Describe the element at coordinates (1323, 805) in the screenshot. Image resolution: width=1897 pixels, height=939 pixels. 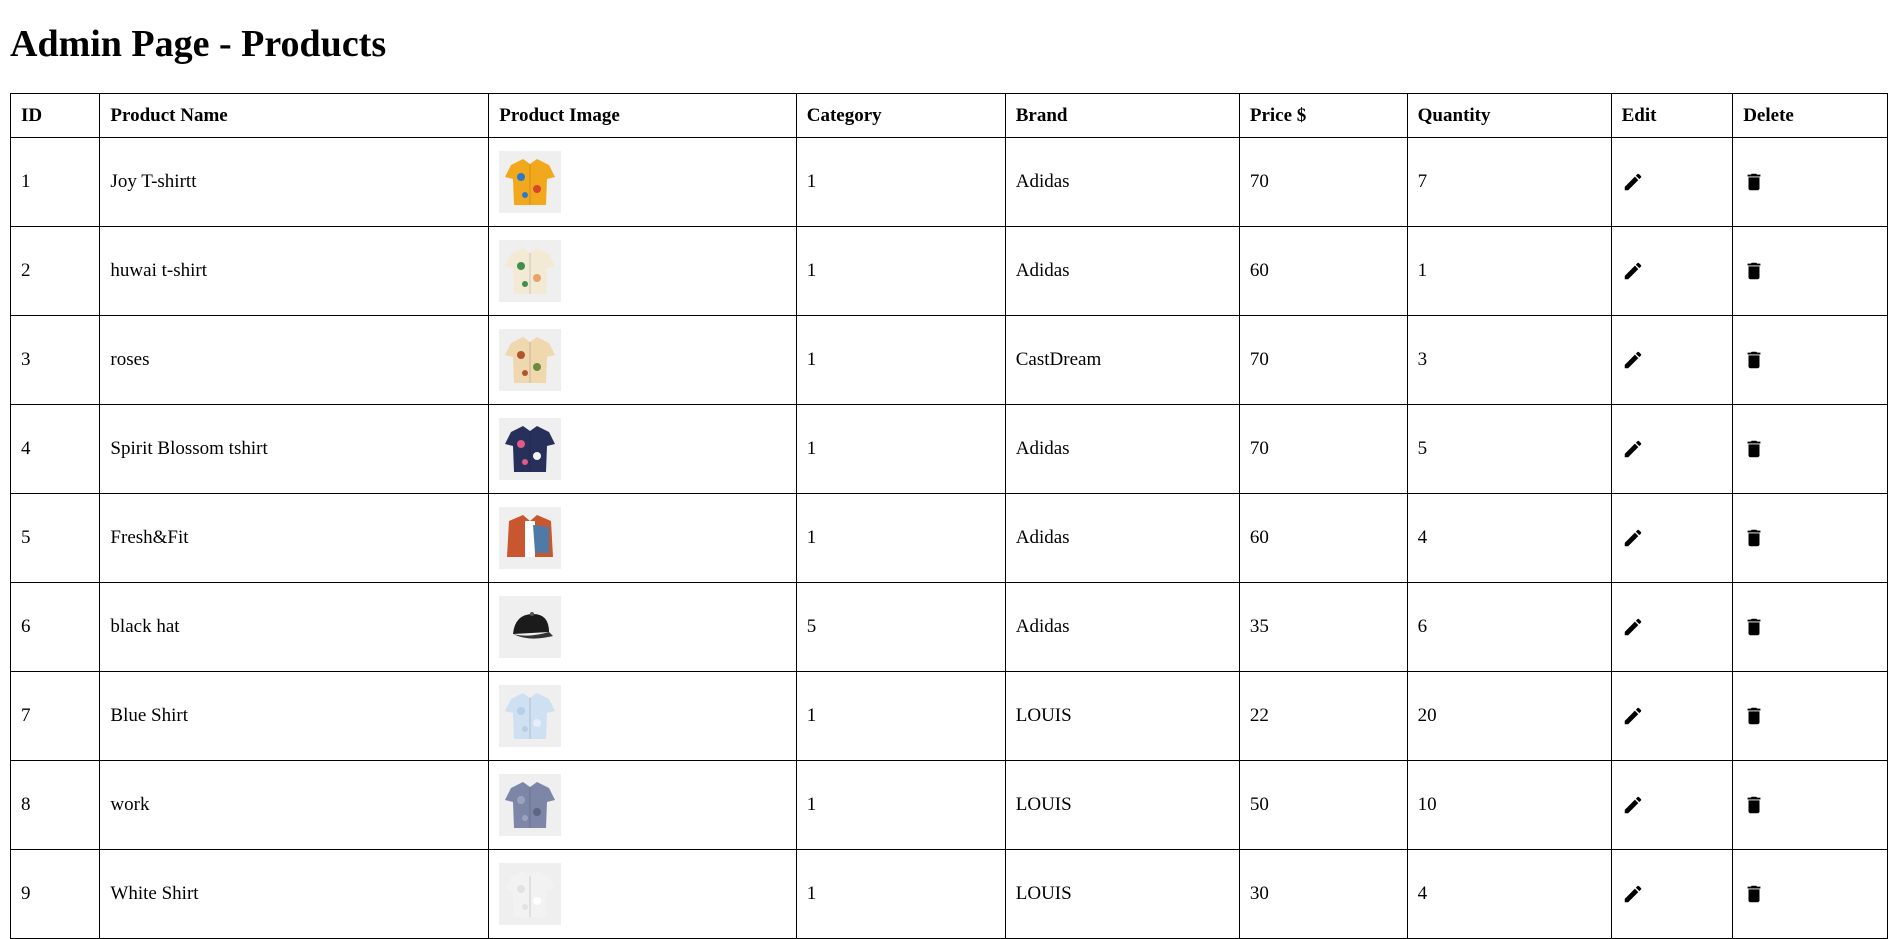
I see `cell-price: 50` at that location.